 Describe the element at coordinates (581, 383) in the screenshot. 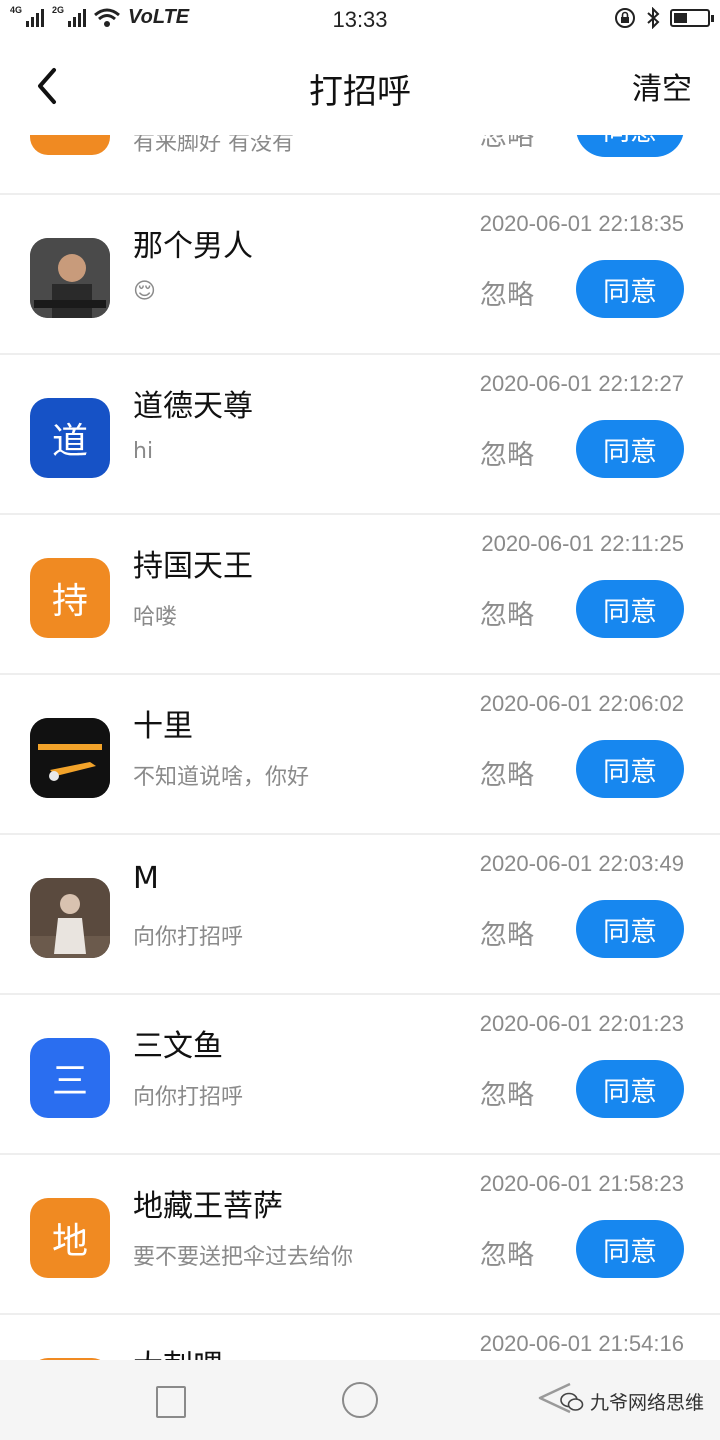

I see `item-timestamp: 2020-06-01 22:12:27` at that location.